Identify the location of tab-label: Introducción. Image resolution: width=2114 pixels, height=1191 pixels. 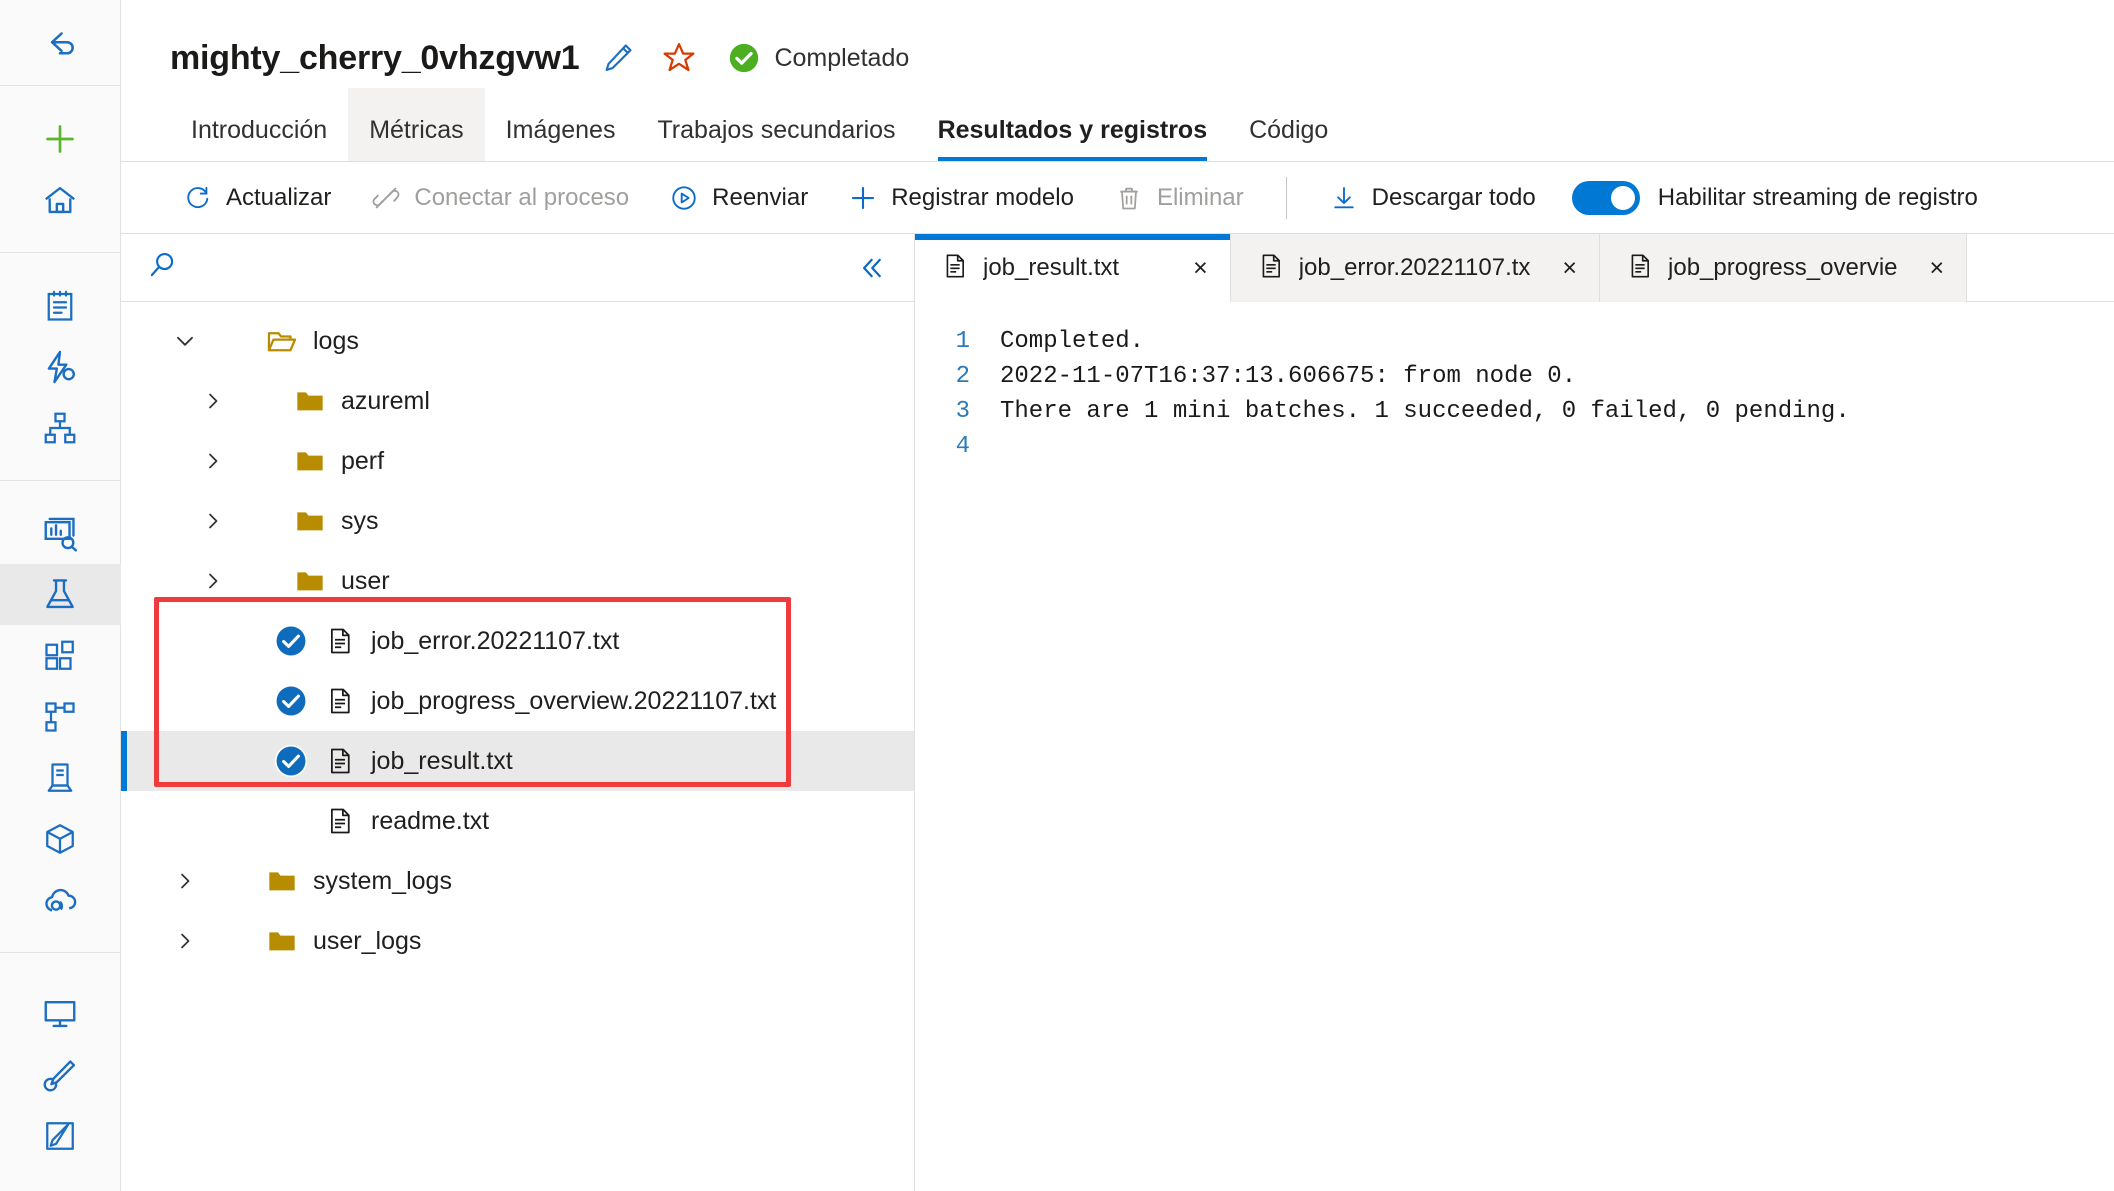
(259, 130).